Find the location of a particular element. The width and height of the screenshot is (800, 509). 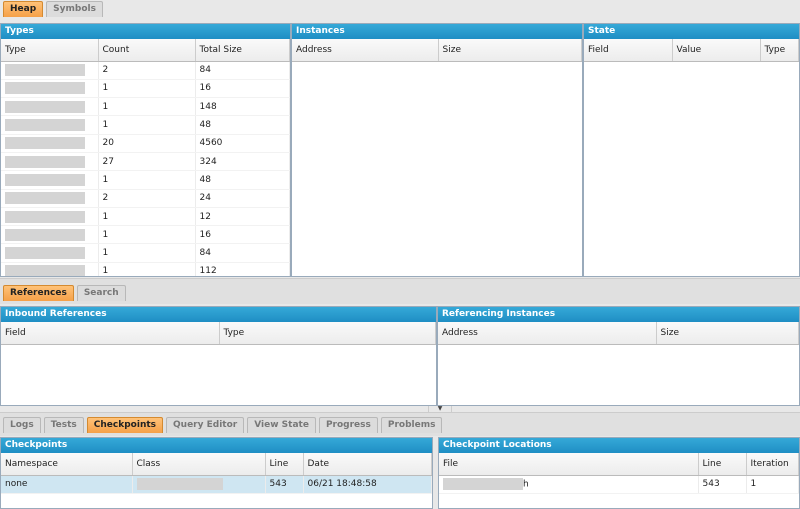

checkpoint-date: 06/21 18:48:58 is located at coordinates (367, 484).